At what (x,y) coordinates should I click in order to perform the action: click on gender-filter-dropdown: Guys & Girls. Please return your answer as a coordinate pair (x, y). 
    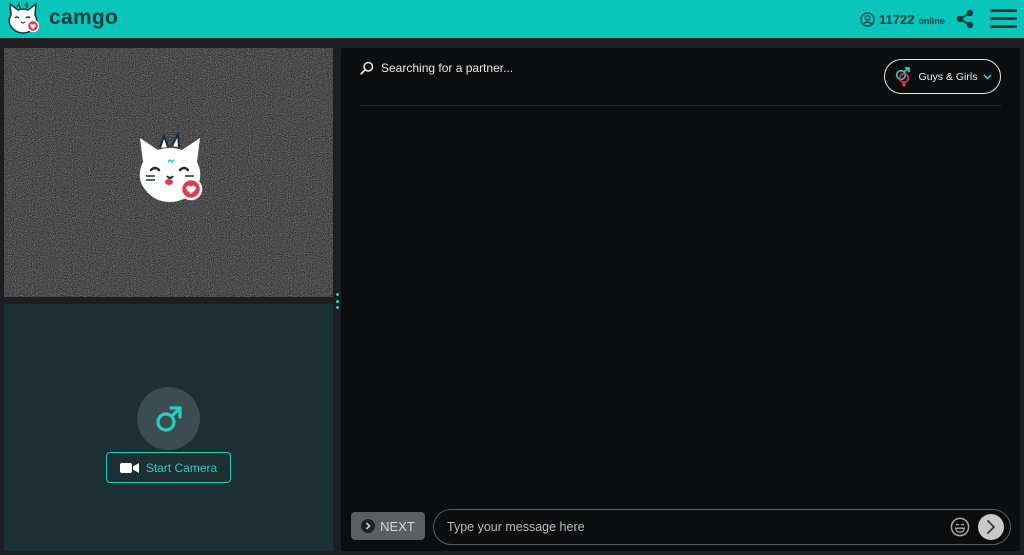
    Looking at the image, I should click on (942, 76).